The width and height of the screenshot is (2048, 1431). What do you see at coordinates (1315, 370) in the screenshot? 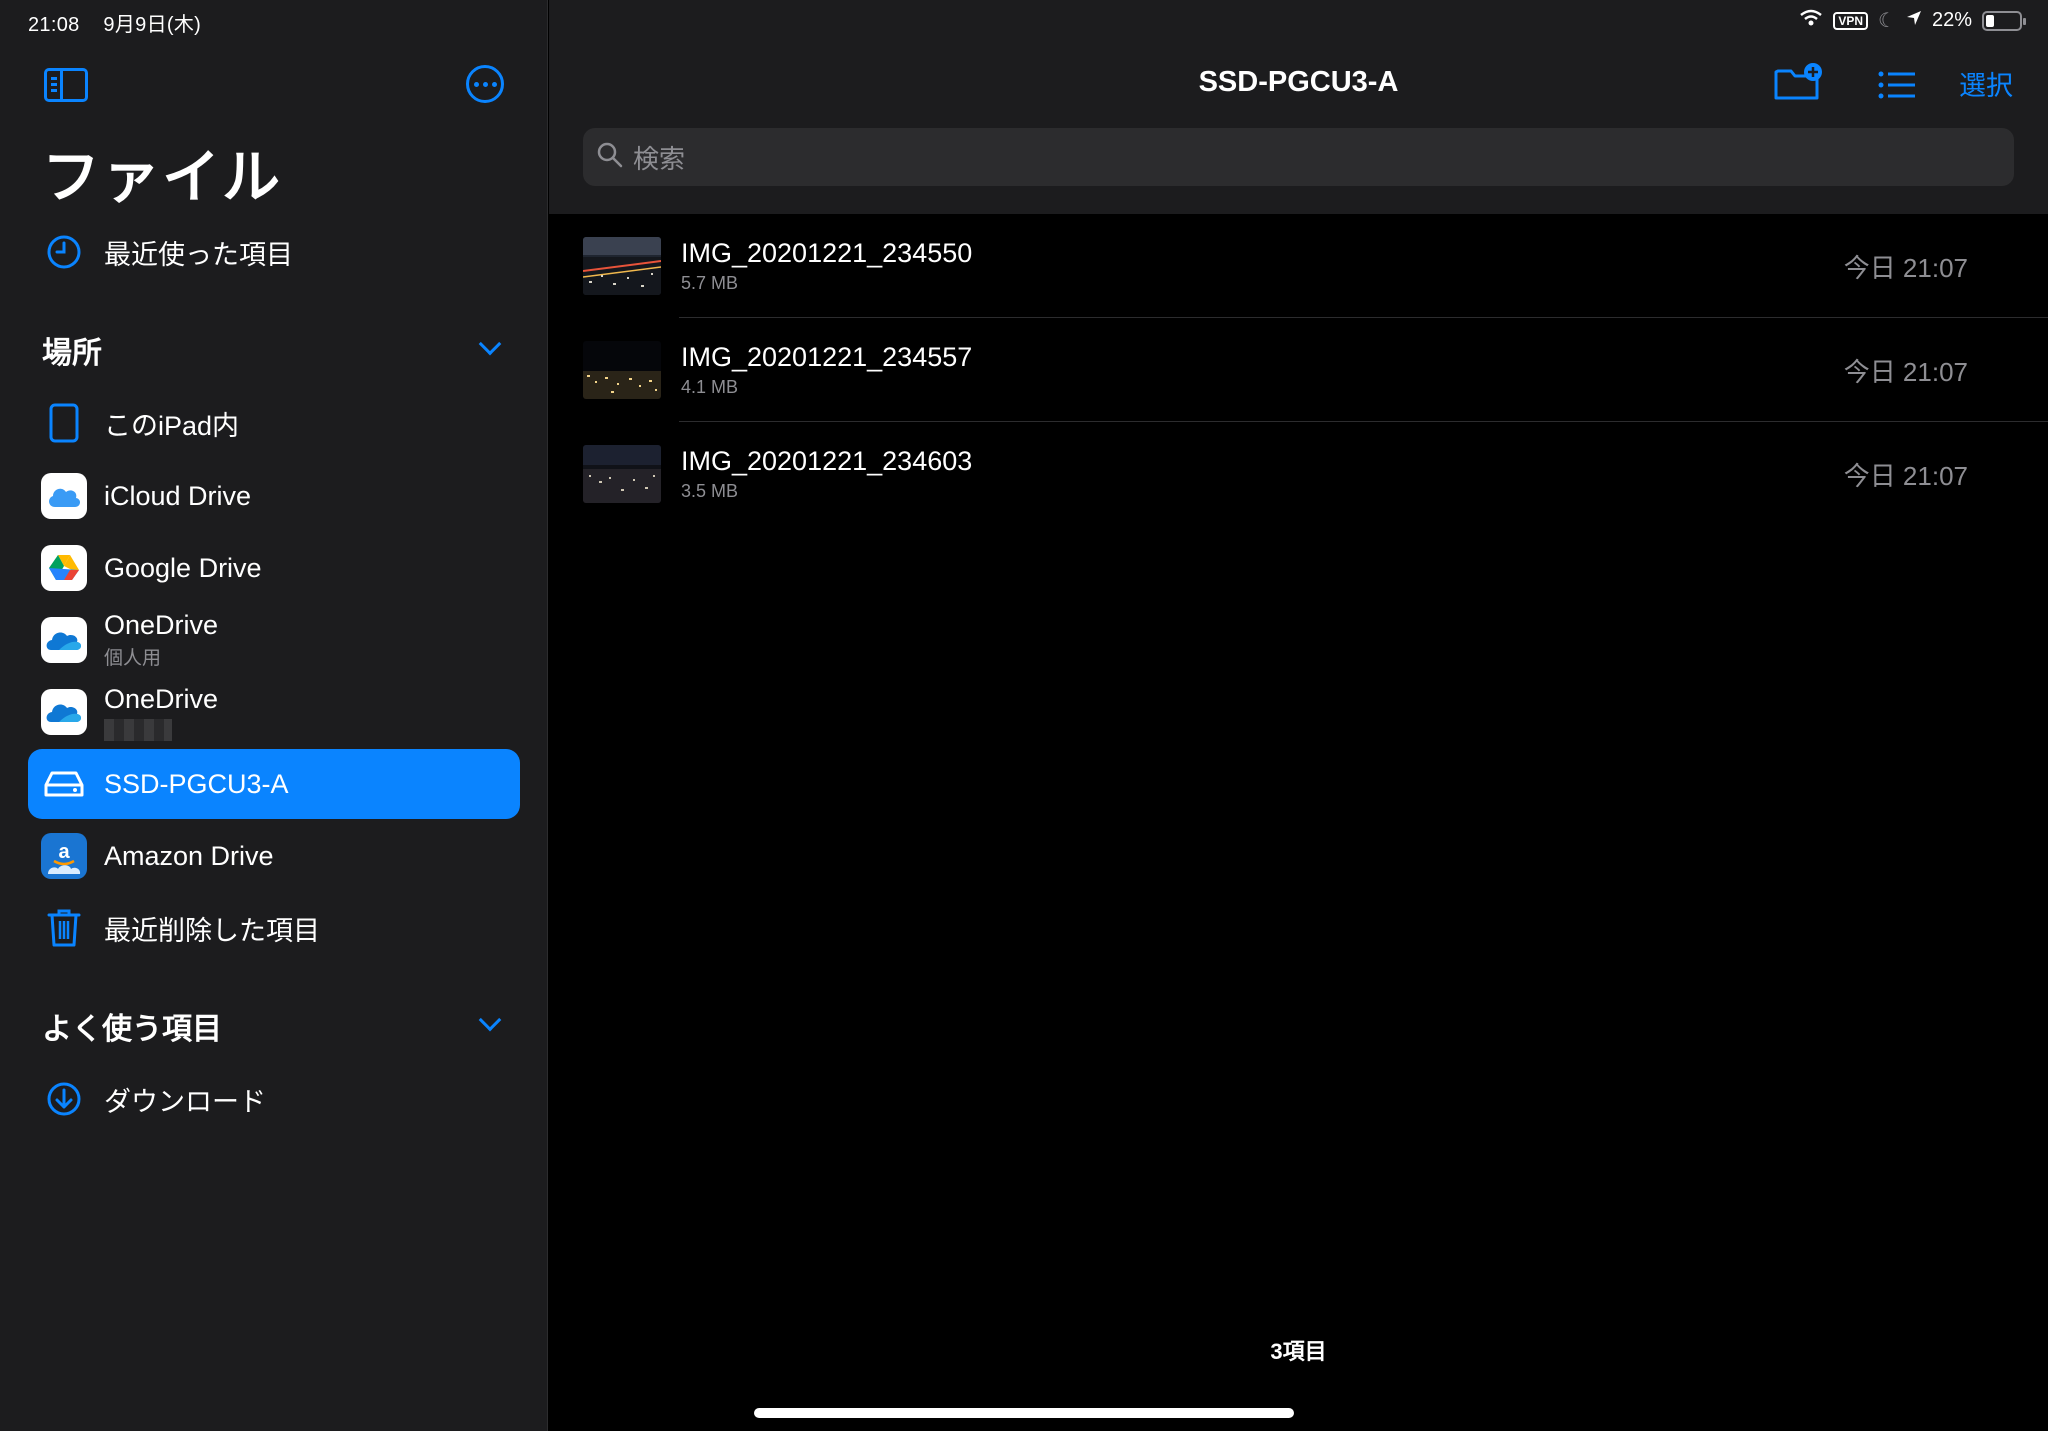
I see `file-row: IMG_20201221_234557 4.1 MB 今日 21:07` at bounding box center [1315, 370].